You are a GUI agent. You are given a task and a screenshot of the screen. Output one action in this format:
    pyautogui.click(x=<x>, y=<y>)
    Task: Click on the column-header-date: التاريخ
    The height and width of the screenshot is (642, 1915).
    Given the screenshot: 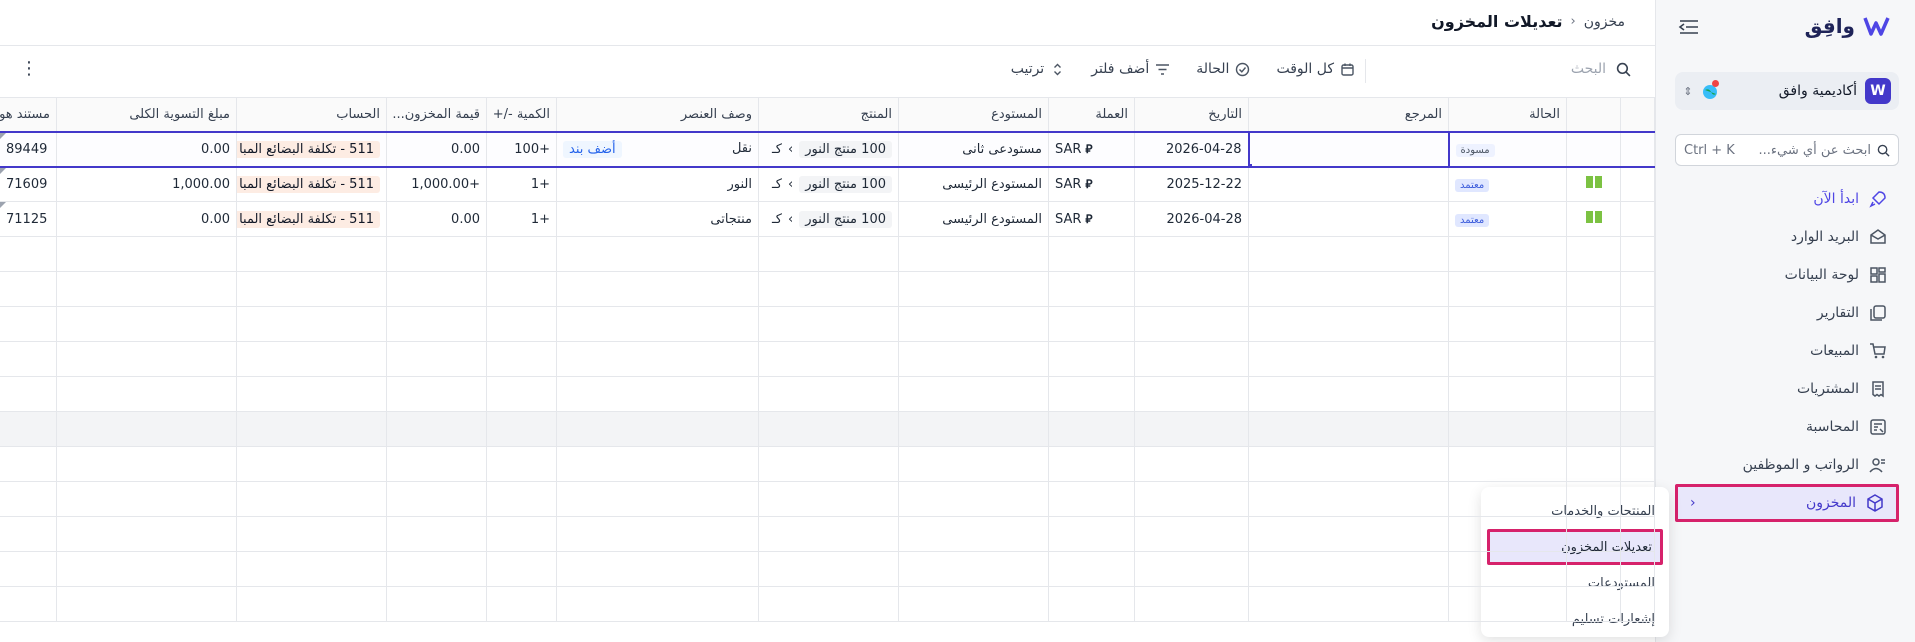 What is the action you would take?
    pyautogui.click(x=1191, y=114)
    